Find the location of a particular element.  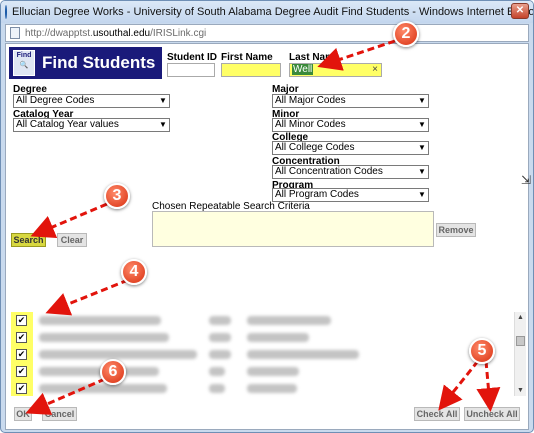

step-marker-2: 2 is located at coordinates (406, 34).